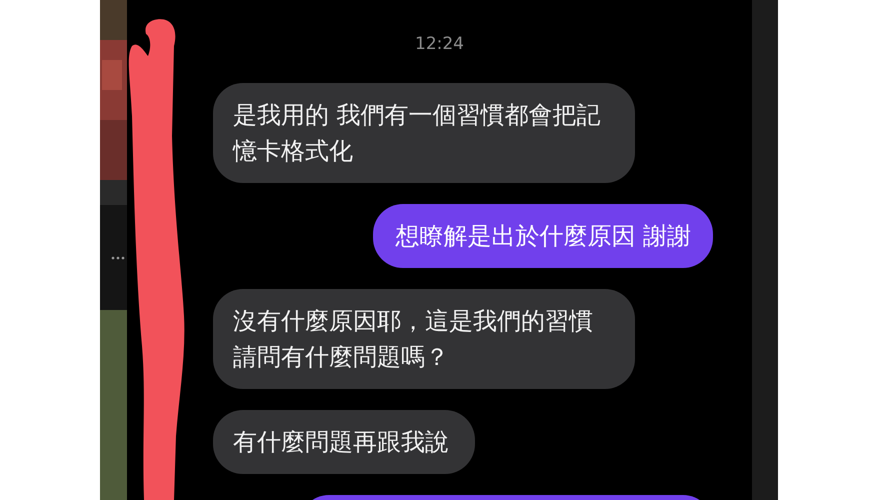 The image size is (890, 500). What do you see at coordinates (118, 258) in the screenshot?
I see `more-icon` at bounding box center [118, 258].